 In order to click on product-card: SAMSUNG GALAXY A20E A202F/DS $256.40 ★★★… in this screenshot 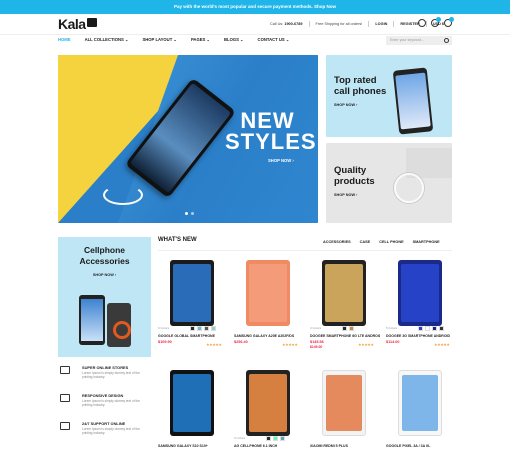, I will do `click(268, 307)`.